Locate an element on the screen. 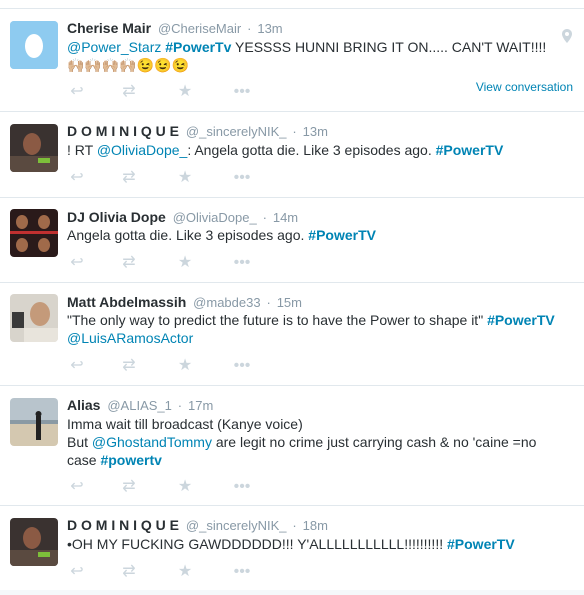 The width and height of the screenshot is (584, 595). fullname: Cherise Mair is located at coordinates (109, 28).